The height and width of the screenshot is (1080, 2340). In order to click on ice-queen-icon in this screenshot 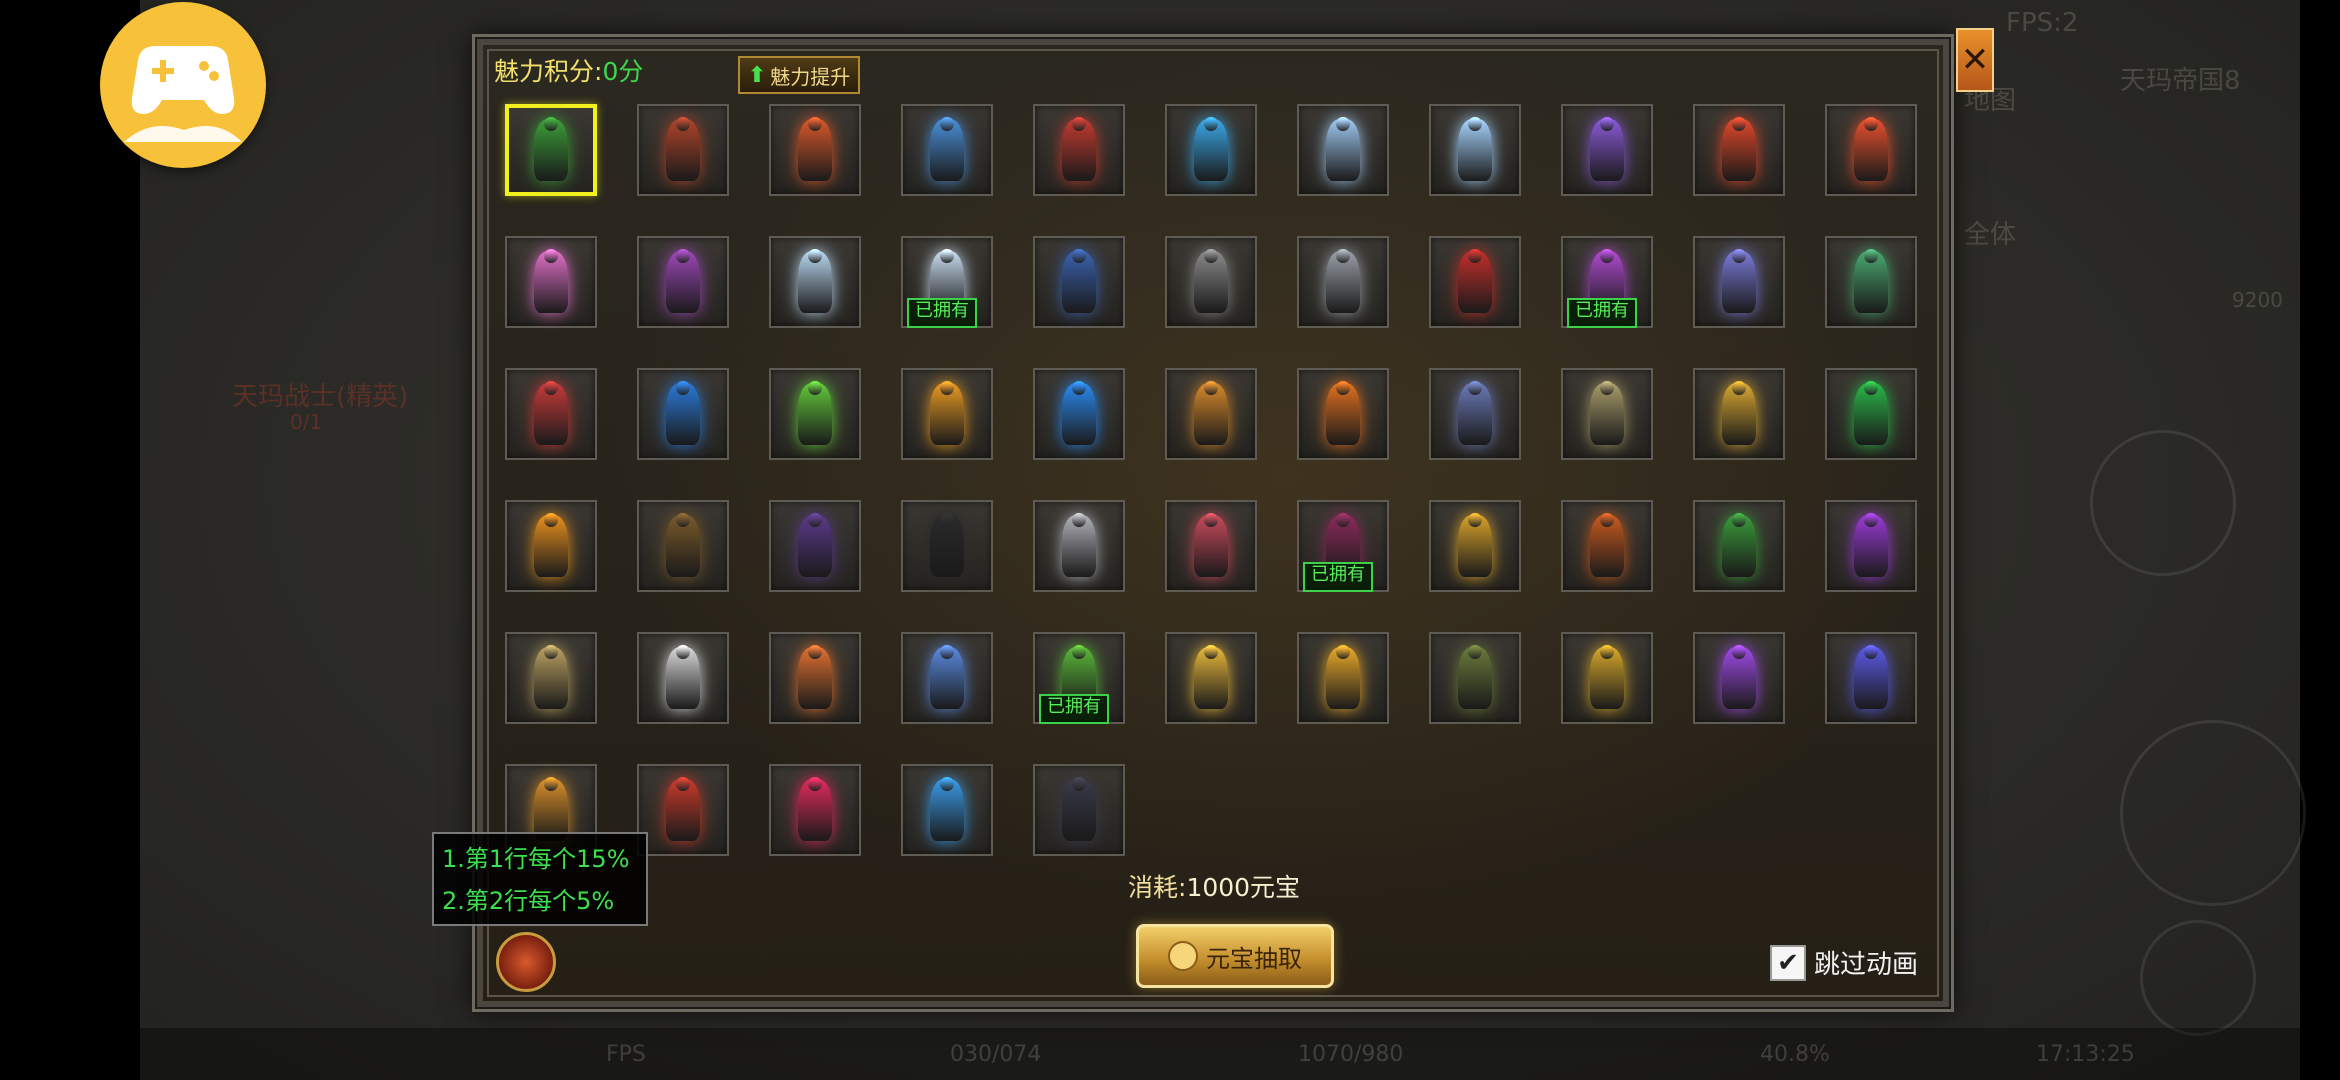, I will do `click(815, 282)`.